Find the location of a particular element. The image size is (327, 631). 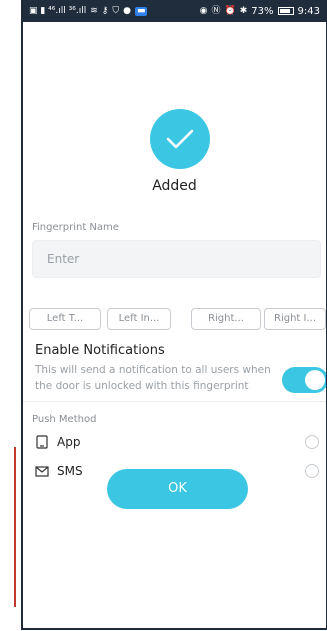

push-method-app-row: App is located at coordinates (180, 442).